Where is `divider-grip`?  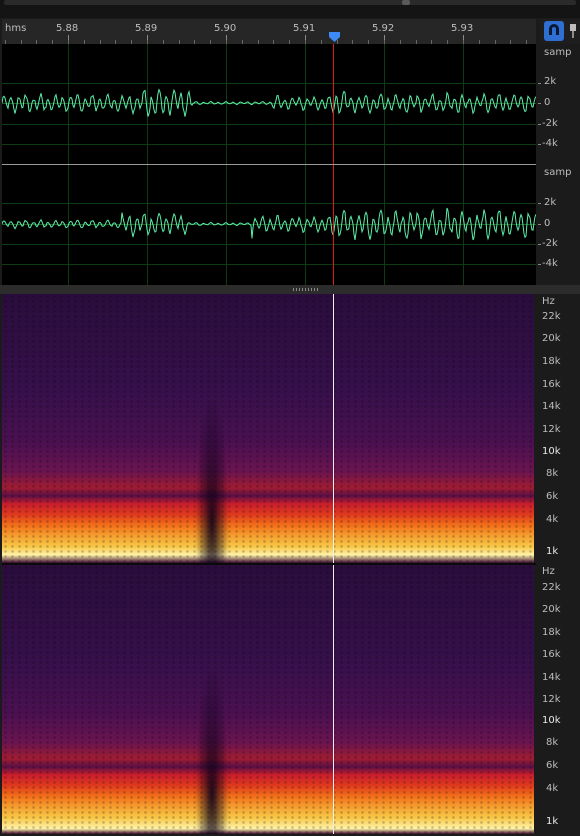
divider-grip is located at coordinates (306, 289).